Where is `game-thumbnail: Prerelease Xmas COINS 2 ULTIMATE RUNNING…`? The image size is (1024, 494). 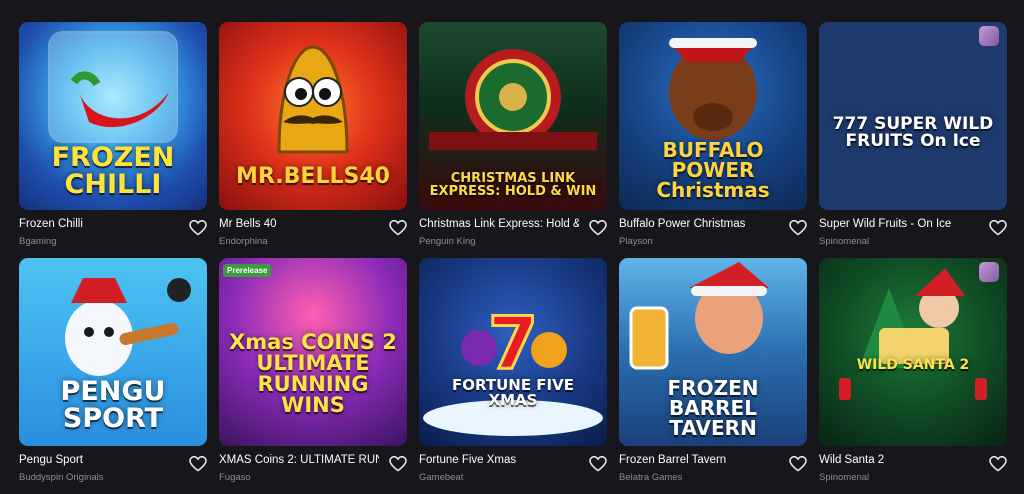
game-thumbnail: Prerelease Xmas COINS 2 ULTIMATE RUNNING… is located at coordinates (313, 352).